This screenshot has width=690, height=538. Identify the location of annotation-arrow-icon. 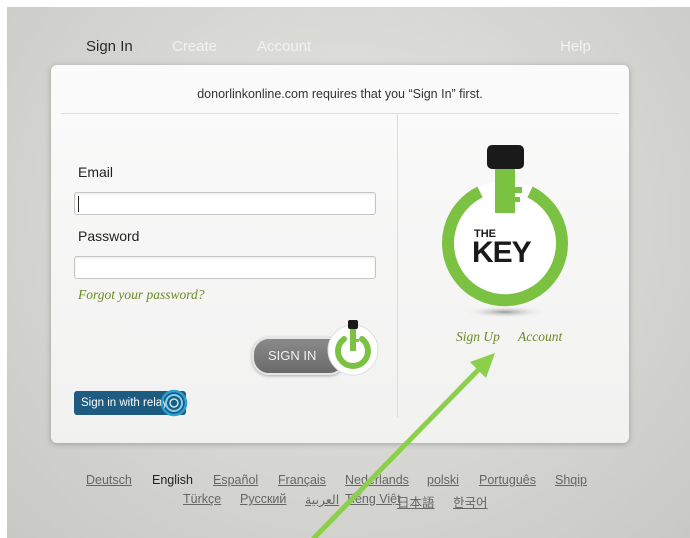
(403, 445).